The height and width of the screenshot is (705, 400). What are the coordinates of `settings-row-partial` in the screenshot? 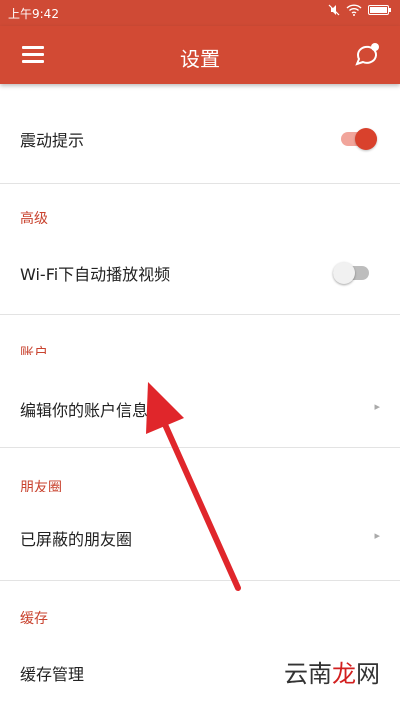 It's located at (200, 89).